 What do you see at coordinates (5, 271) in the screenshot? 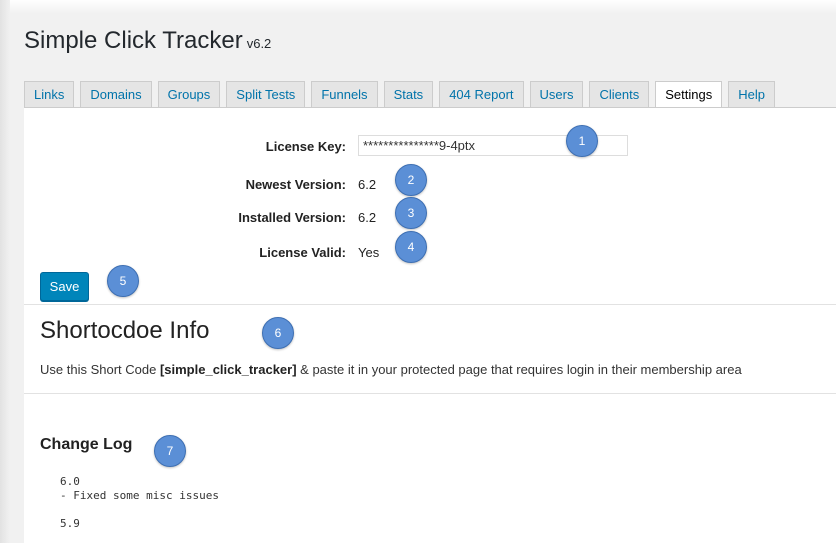
I see `left-shadow` at bounding box center [5, 271].